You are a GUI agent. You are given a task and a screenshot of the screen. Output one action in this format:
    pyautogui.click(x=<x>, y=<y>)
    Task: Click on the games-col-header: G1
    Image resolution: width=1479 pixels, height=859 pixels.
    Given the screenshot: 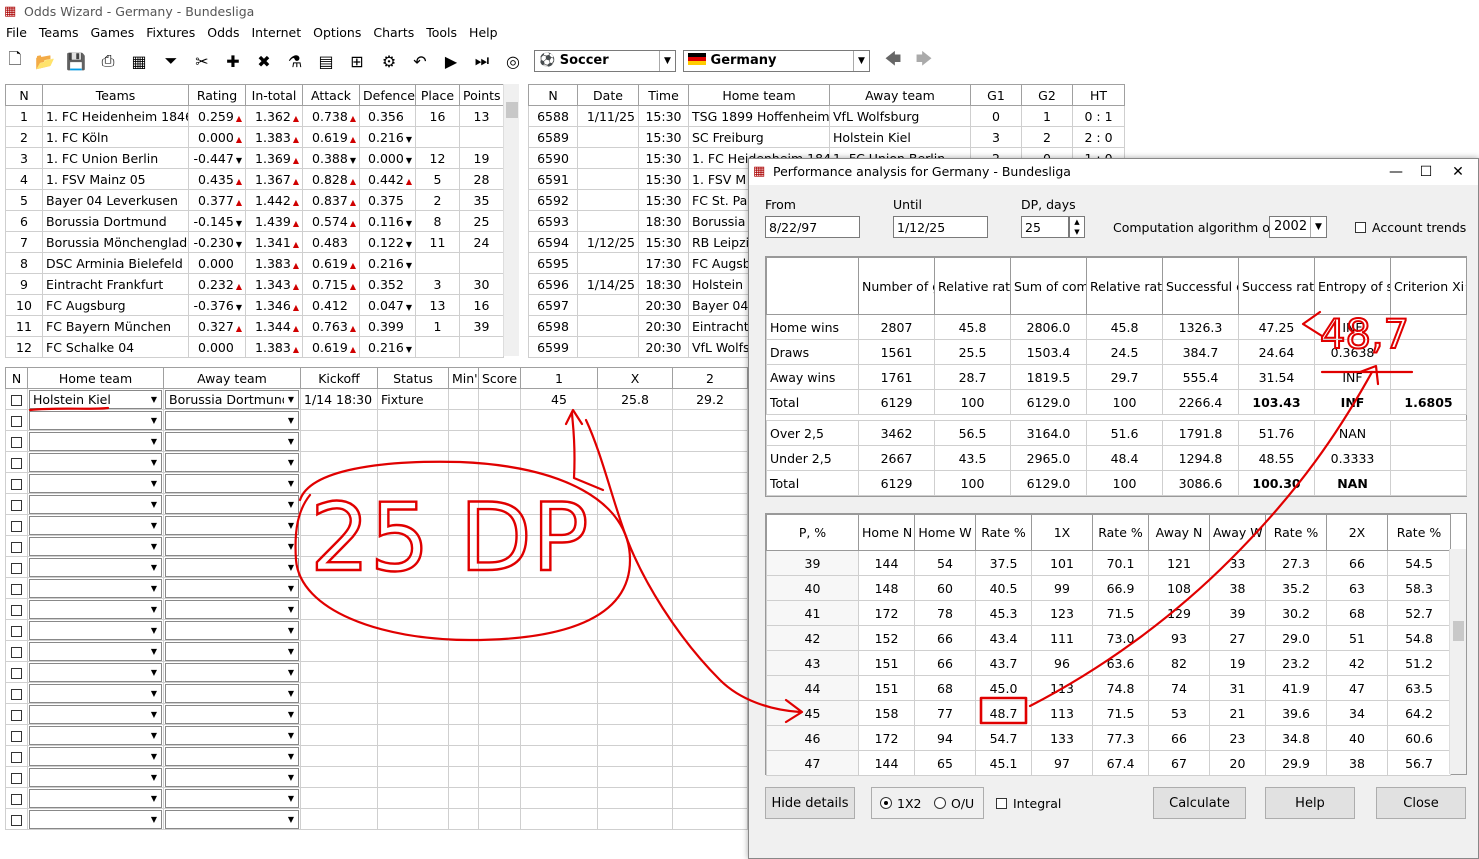 What is the action you would take?
    pyautogui.click(x=996, y=95)
    